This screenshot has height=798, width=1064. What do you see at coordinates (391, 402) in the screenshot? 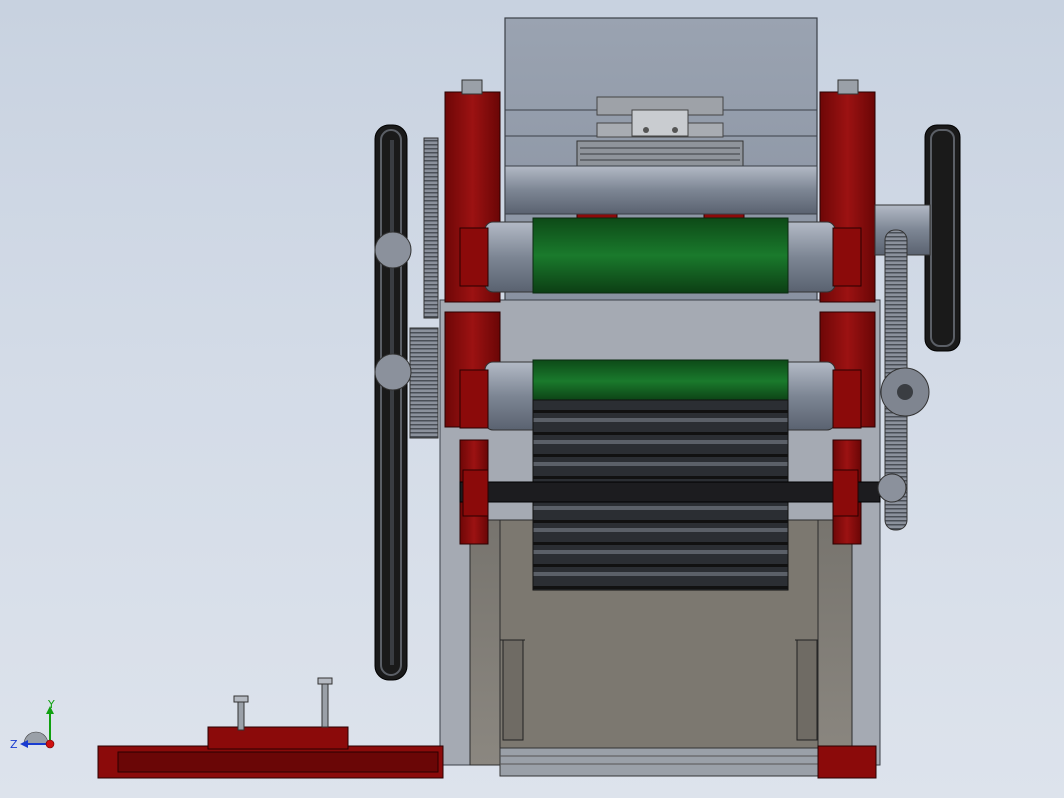
I see `left-belt-drive` at bounding box center [391, 402].